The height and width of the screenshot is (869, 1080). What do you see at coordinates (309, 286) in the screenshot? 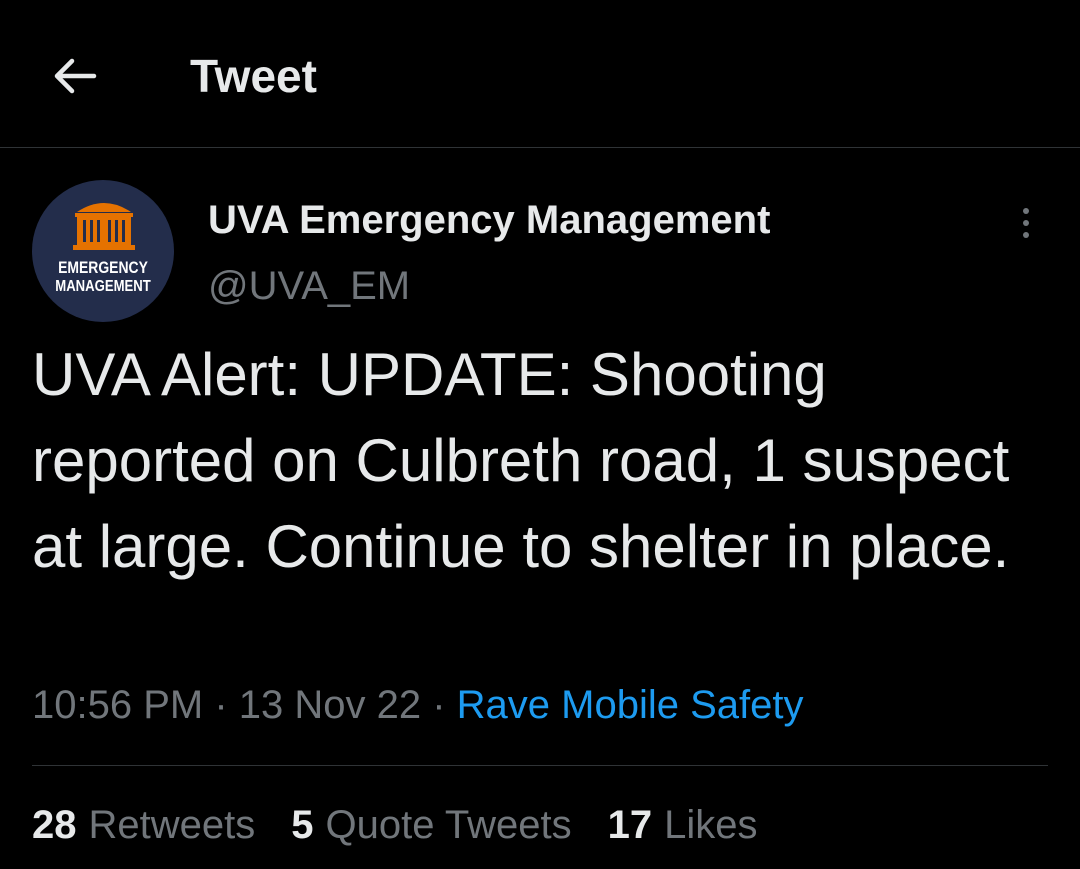
I see `author-handle: @UVA_EM` at bounding box center [309, 286].